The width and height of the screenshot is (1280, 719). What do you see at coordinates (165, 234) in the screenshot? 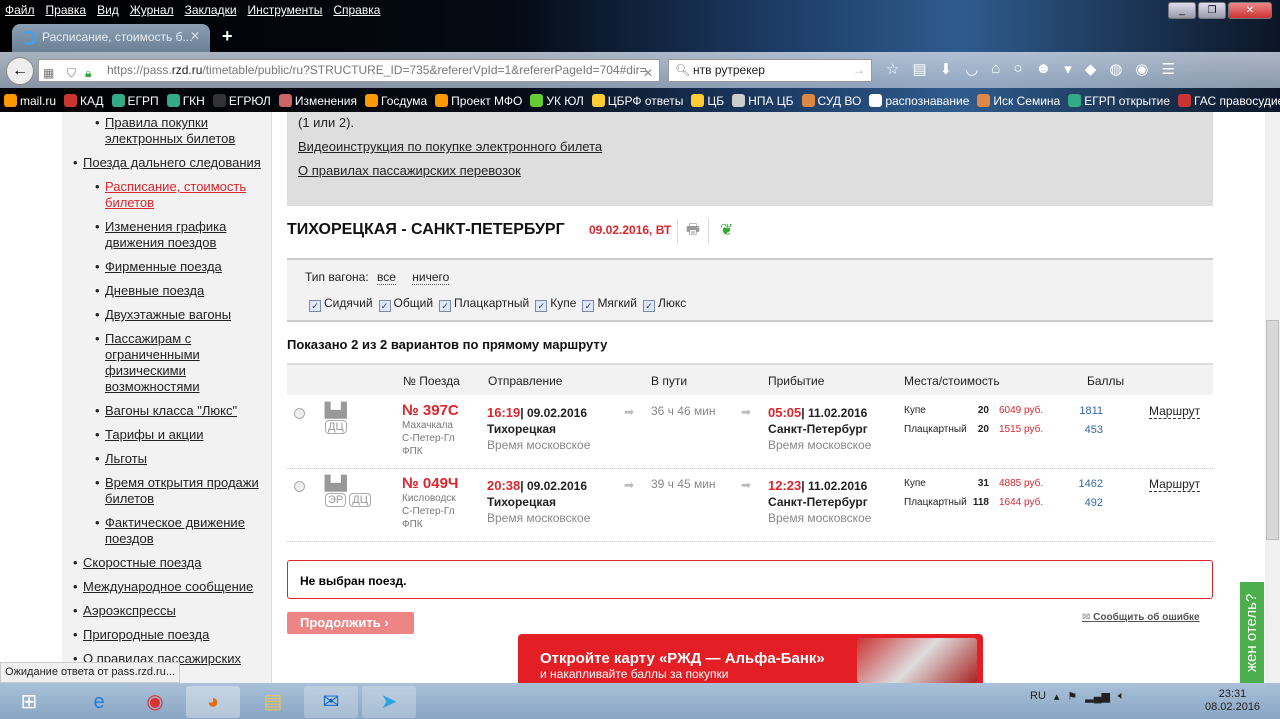
I see `sidebar-link: Изменения графика движения поездов` at bounding box center [165, 234].